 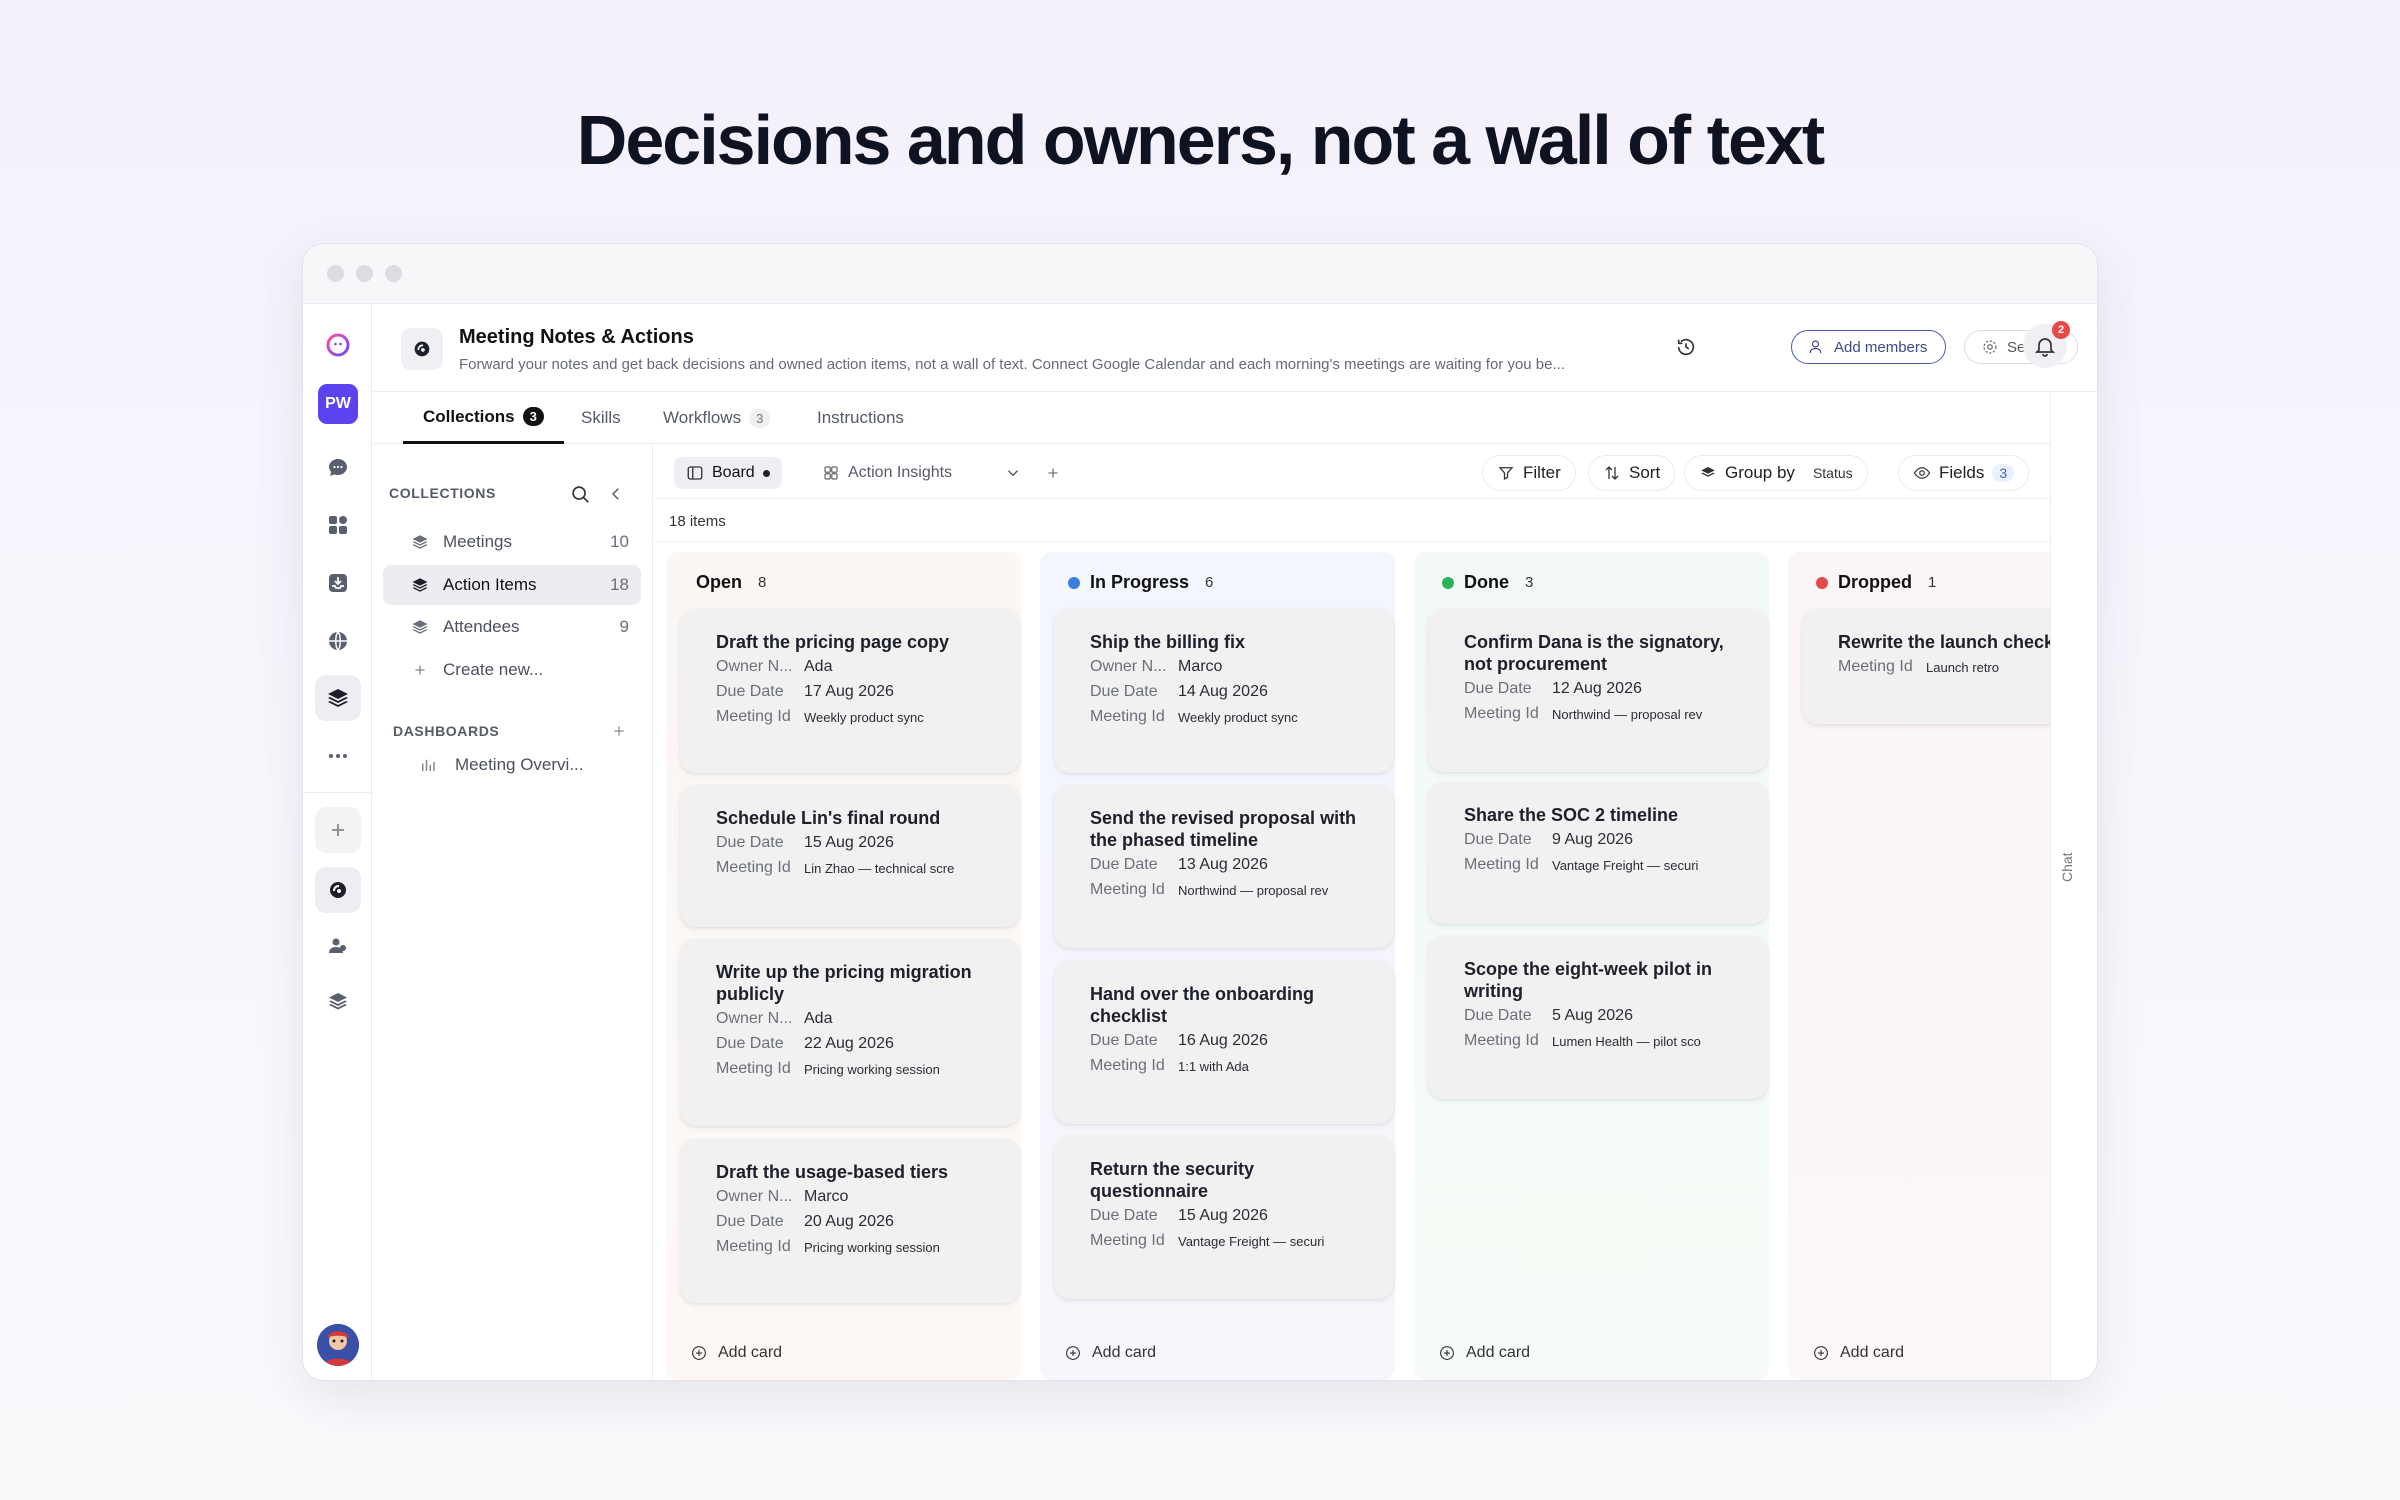 I want to click on meeting-id-value: Northwind — proposal rev, so click(x=1253, y=890).